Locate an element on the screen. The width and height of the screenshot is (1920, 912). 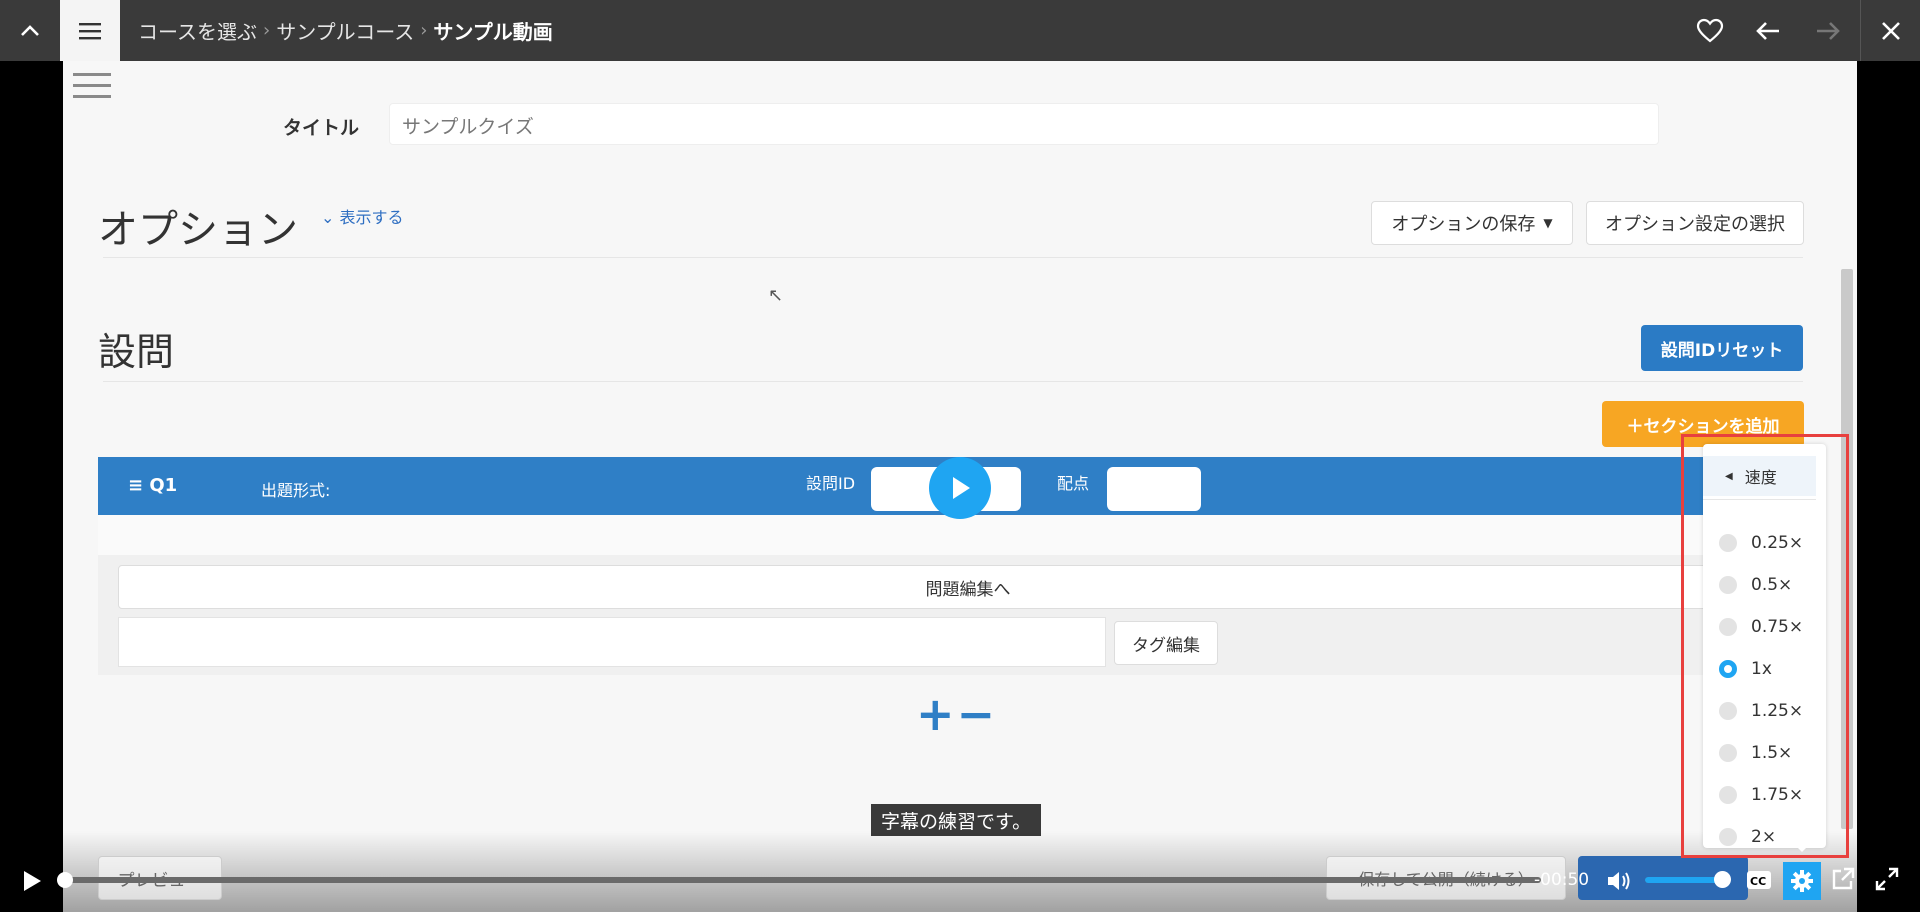
volume-knob is located at coordinates (1722, 879).